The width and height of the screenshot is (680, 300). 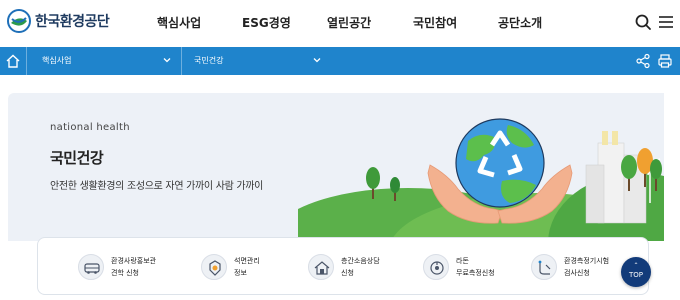 What do you see at coordinates (208, 60) in the screenshot?
I see `breadcrumb-level2: 국민건강` at bounding box center [208, 60].